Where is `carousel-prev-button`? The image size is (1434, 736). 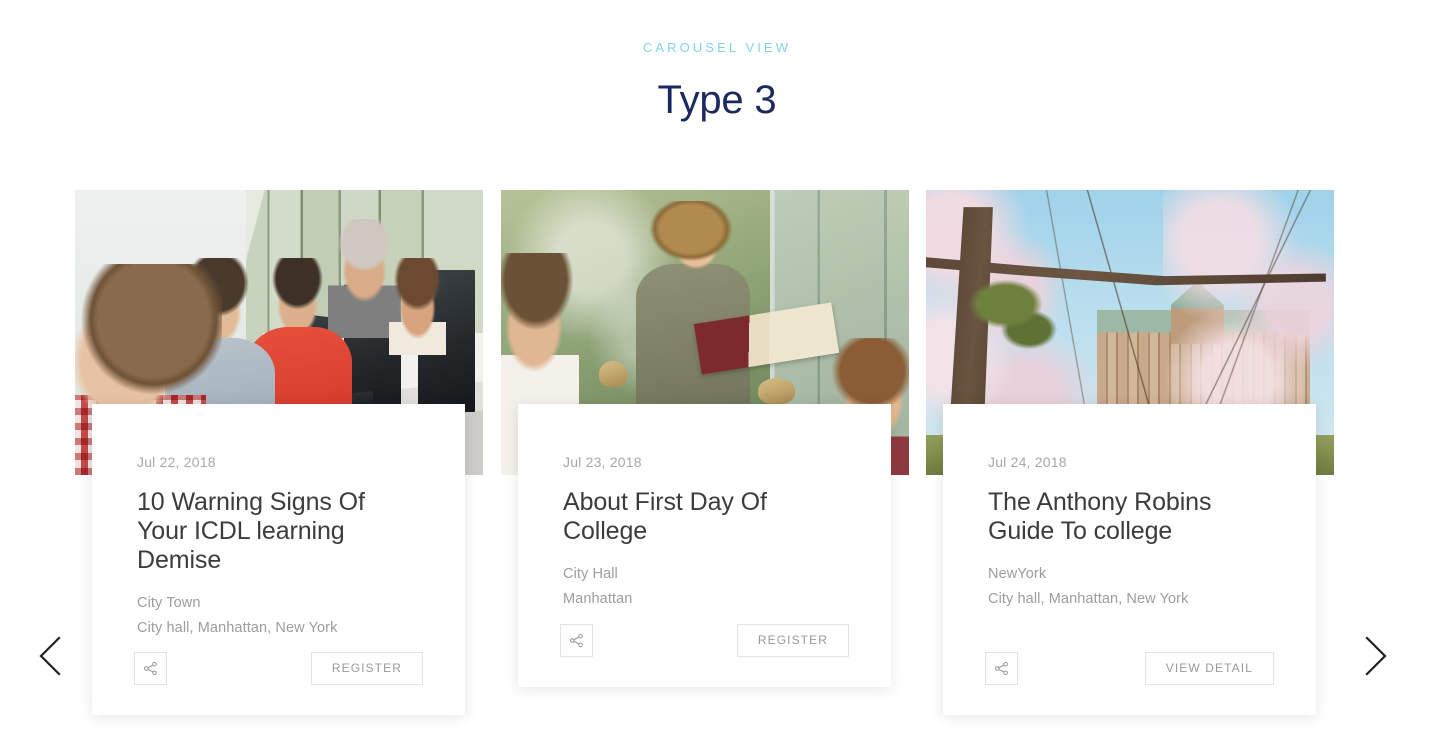 carousel-prev-button is located at coordinates (50, 656).